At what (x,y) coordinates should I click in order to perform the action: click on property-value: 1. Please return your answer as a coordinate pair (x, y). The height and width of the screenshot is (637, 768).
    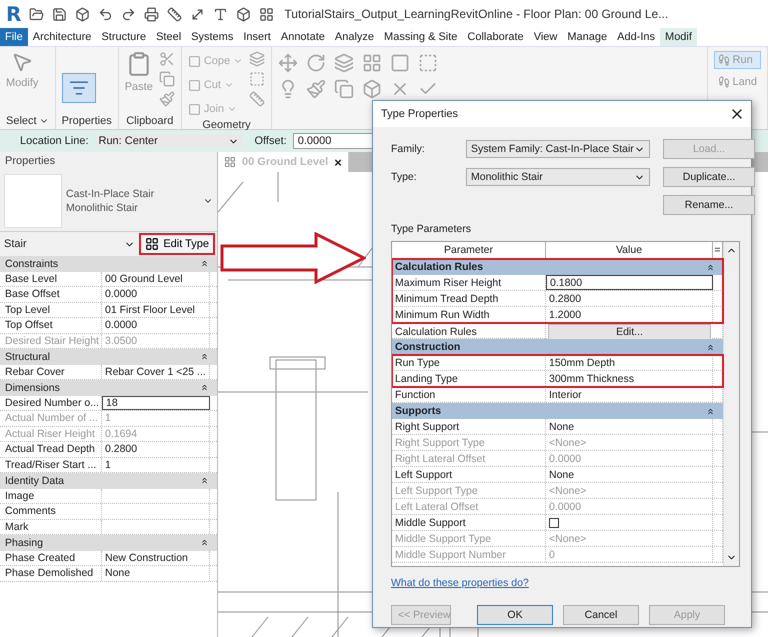
    Looking at the image, I should click on (156, 465).